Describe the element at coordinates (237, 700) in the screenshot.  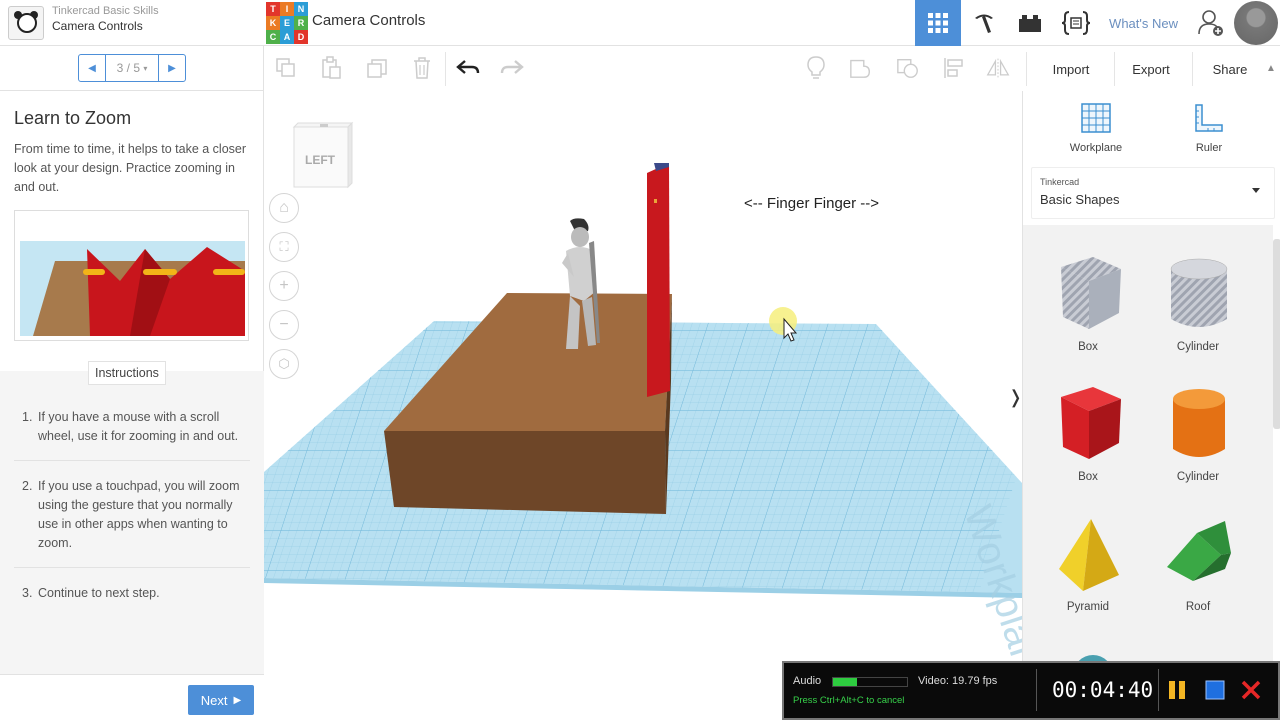
I see `chevron-right-icon: ▶` at that location.